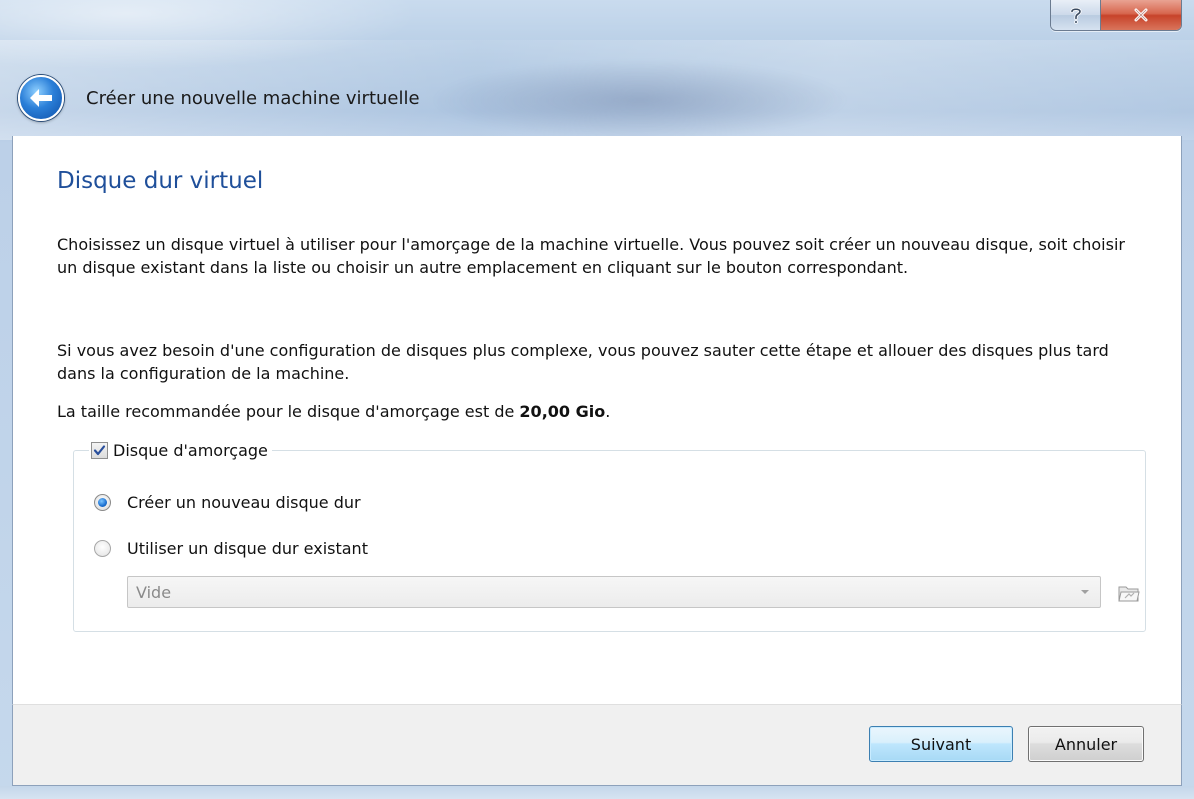 This screenshot has height=799, width=1194. I want to click on folder-browse-icon, so click(1129, 594).